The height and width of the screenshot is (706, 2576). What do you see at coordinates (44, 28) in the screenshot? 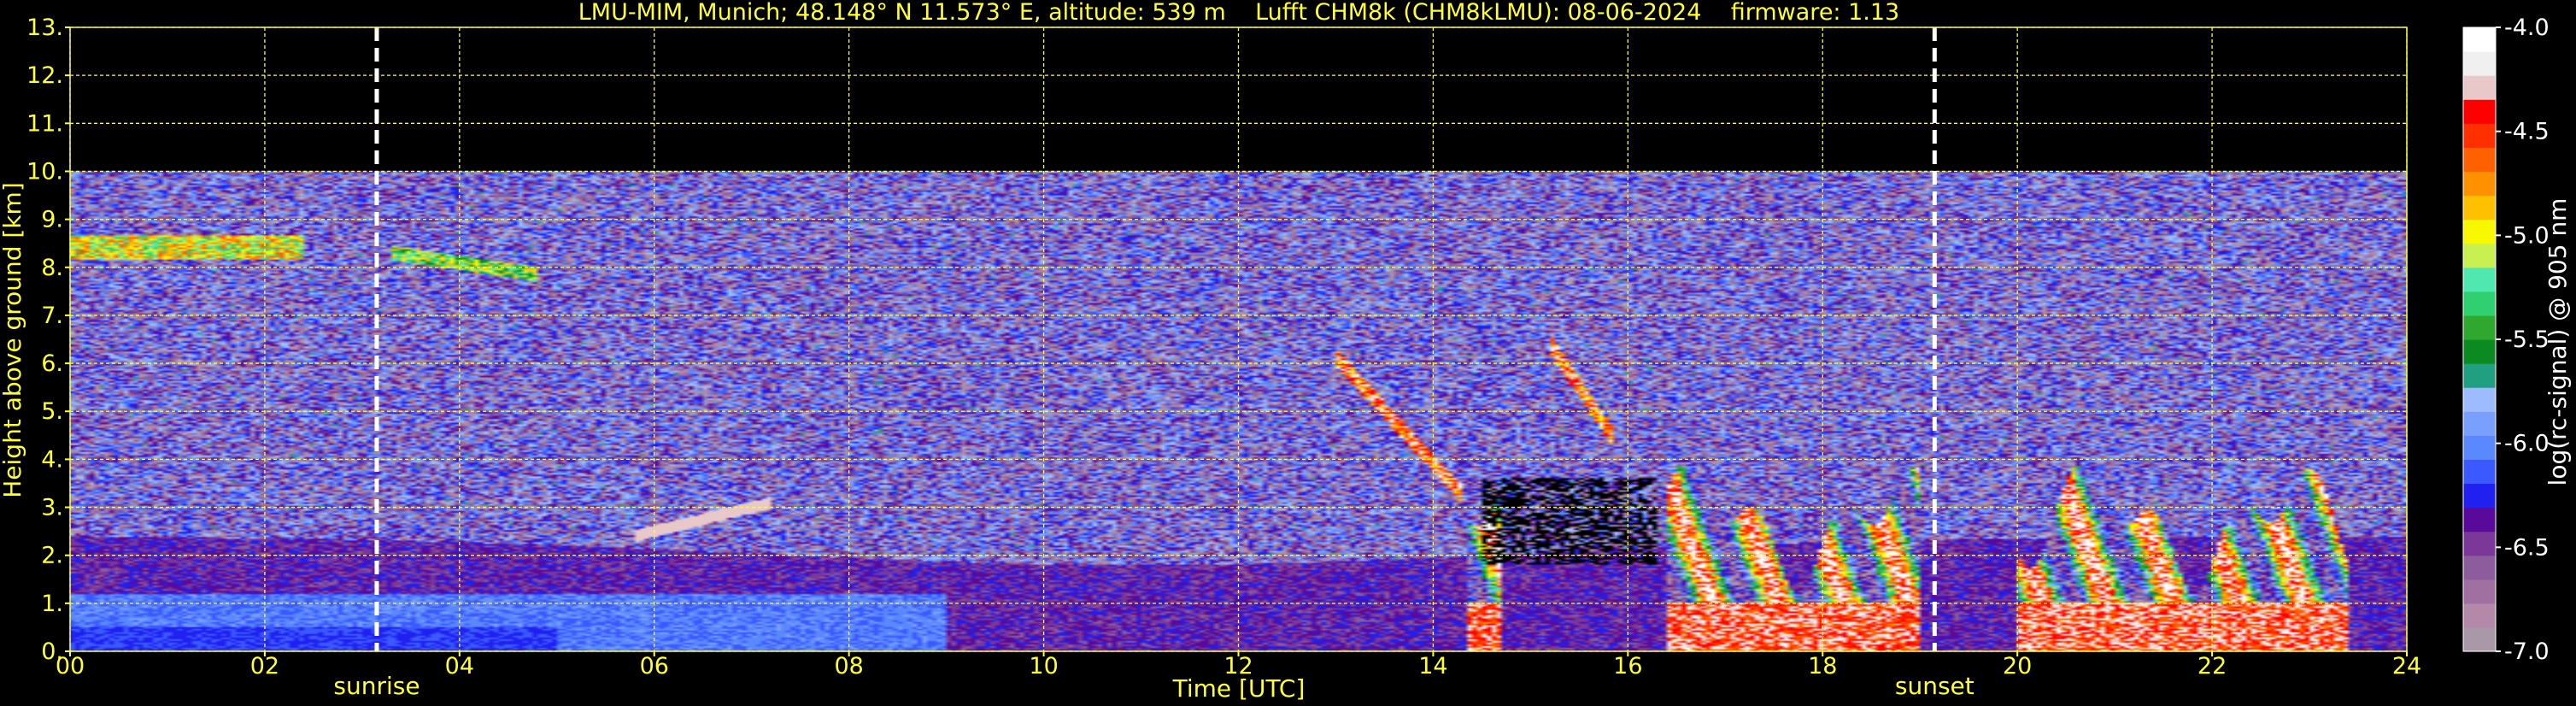
I see `y-tick-label: 13.` at bounding box center [44, 28].